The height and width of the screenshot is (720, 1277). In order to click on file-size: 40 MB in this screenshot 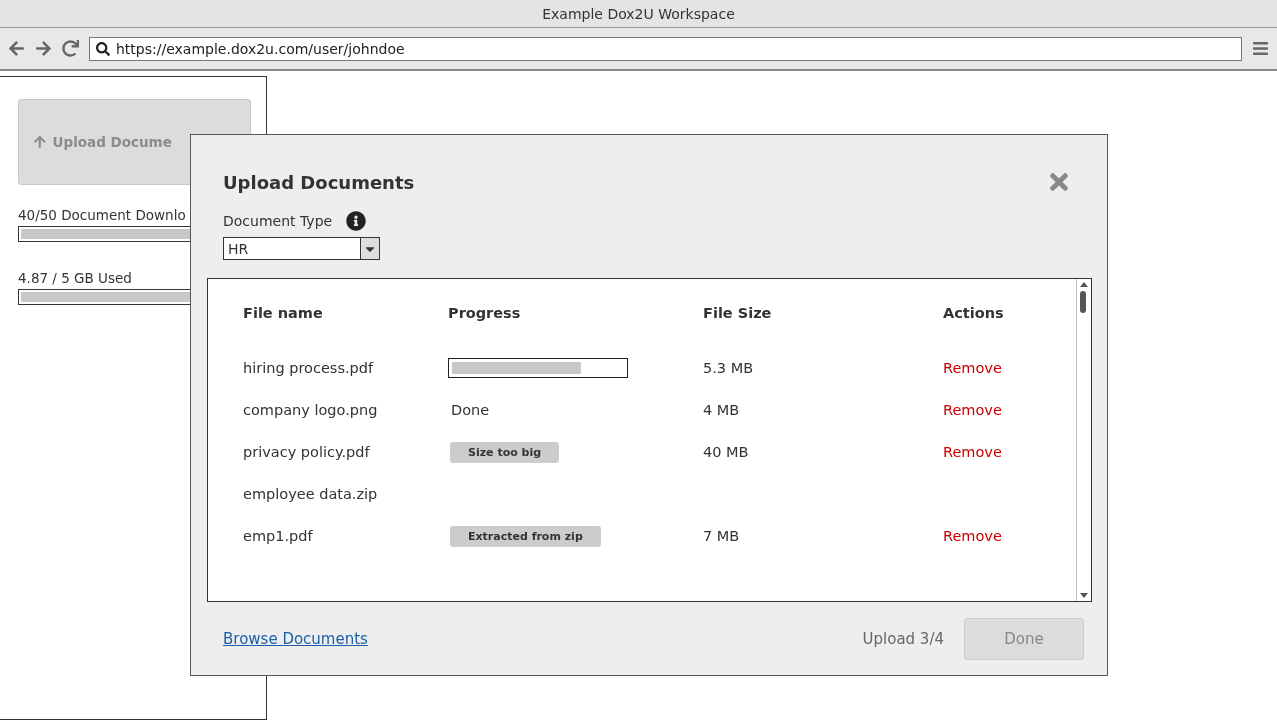, I will do `click(726, 452)`.